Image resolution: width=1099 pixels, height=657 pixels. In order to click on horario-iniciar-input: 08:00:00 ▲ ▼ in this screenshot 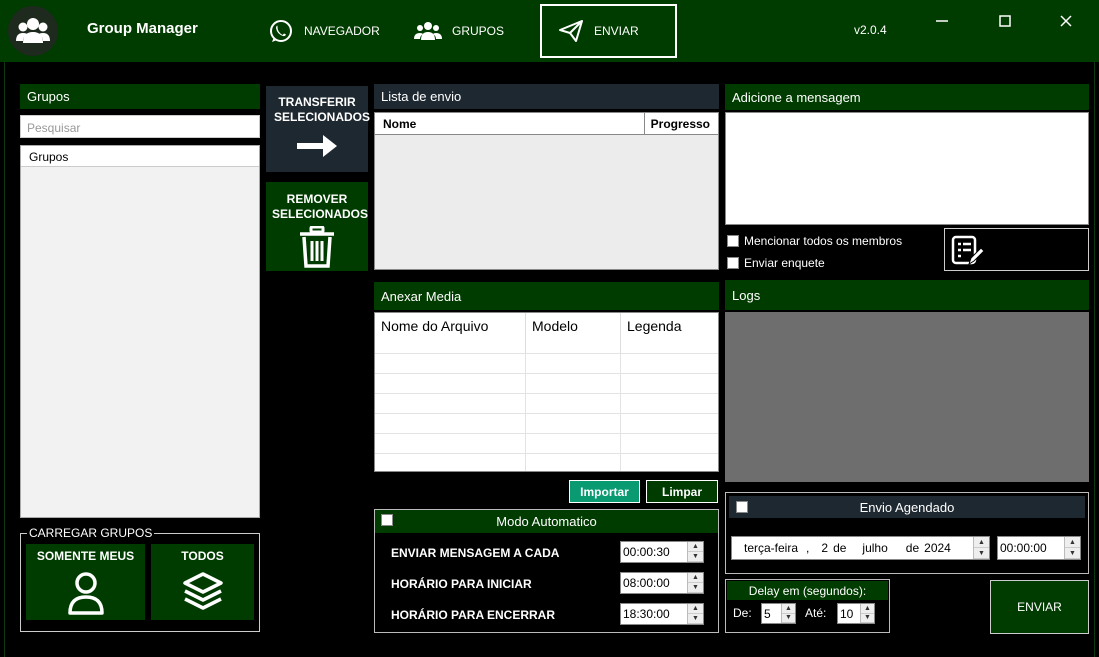, I will do `click(662, 583)`.